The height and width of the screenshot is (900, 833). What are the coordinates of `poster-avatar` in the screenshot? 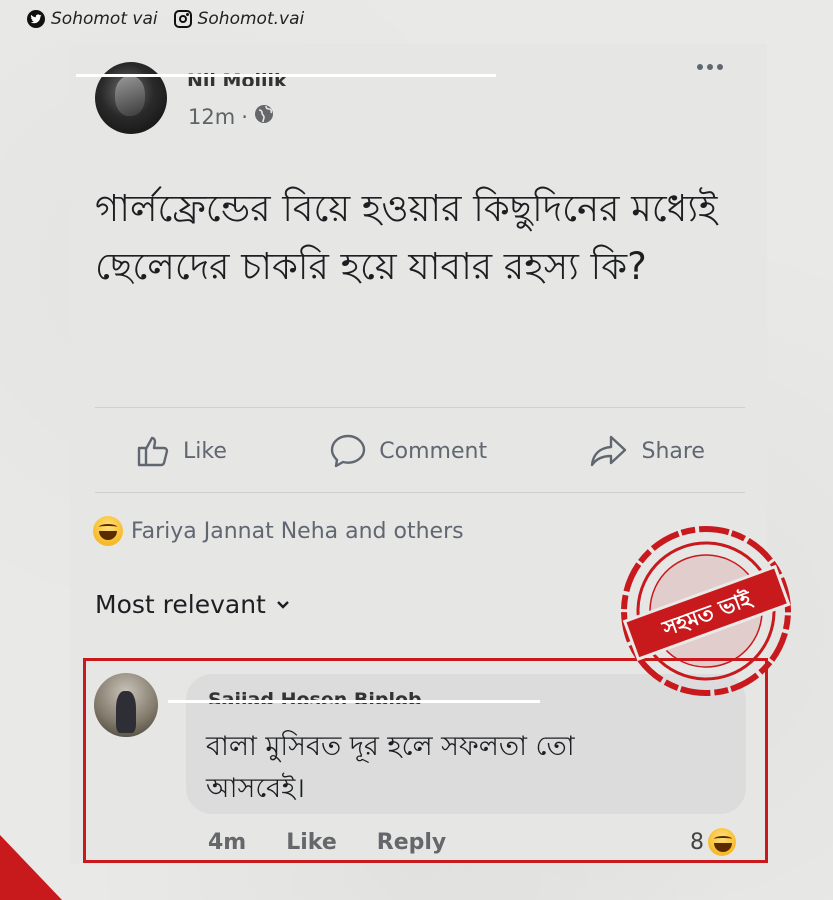 It's located at (131, 98).